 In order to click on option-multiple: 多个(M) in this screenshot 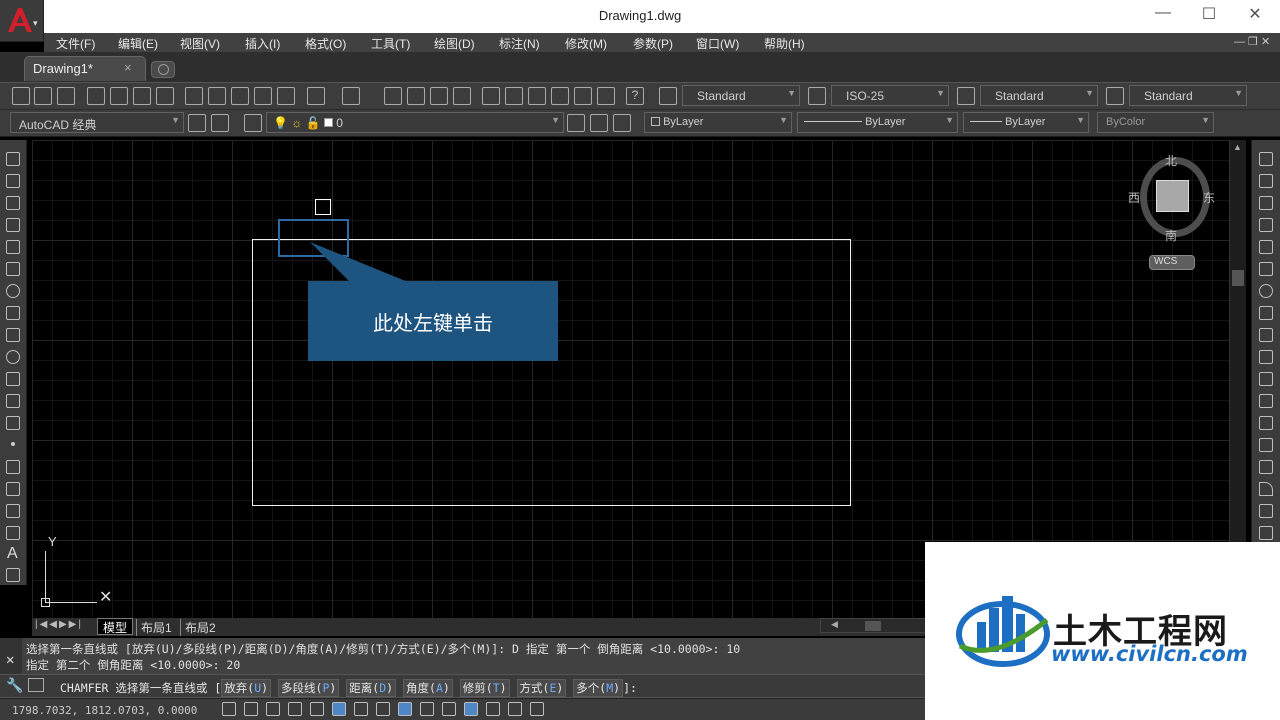, I will do `click(598, 688)`.